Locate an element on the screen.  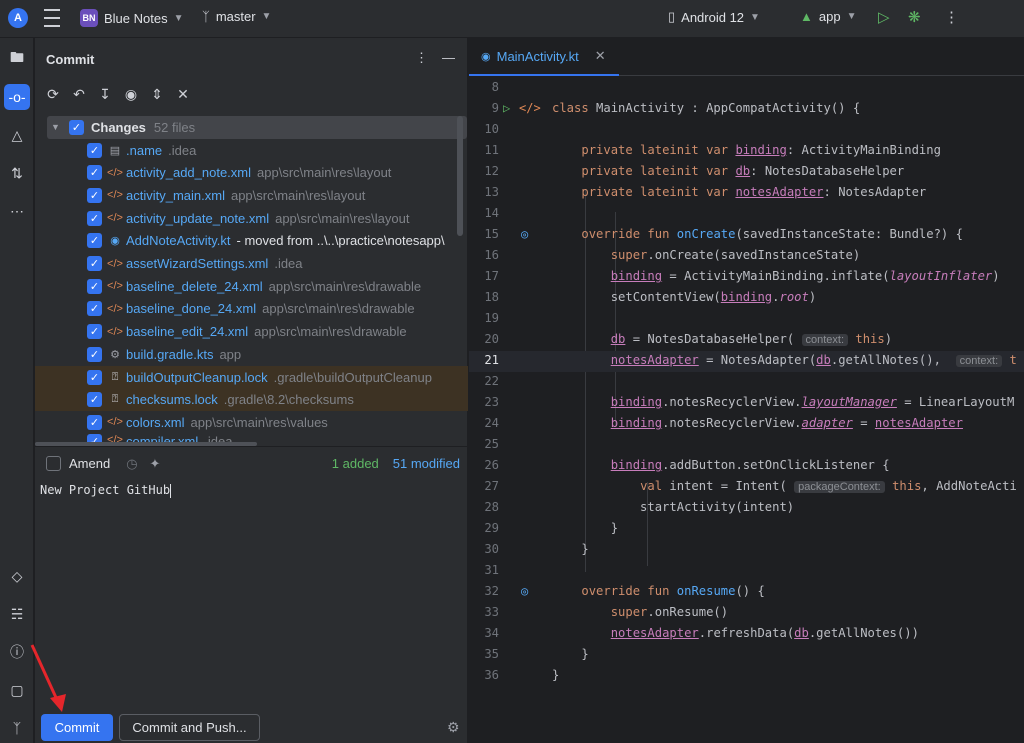
amend-label: Amend is located at coordinates (89, 463).